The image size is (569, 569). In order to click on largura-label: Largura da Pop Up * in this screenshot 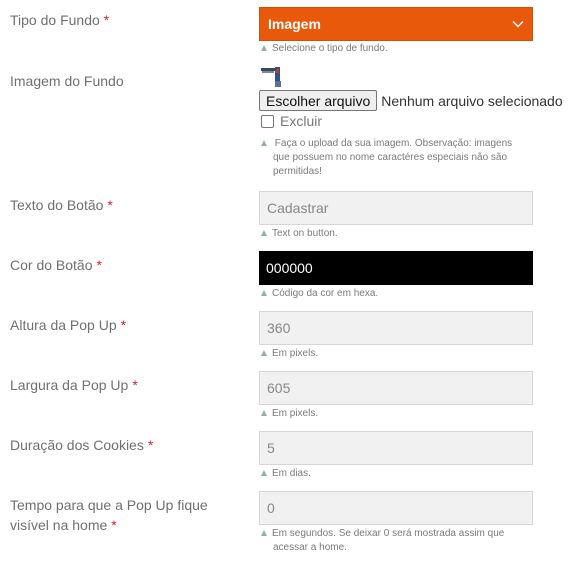, I will do `click(74, 385)`.